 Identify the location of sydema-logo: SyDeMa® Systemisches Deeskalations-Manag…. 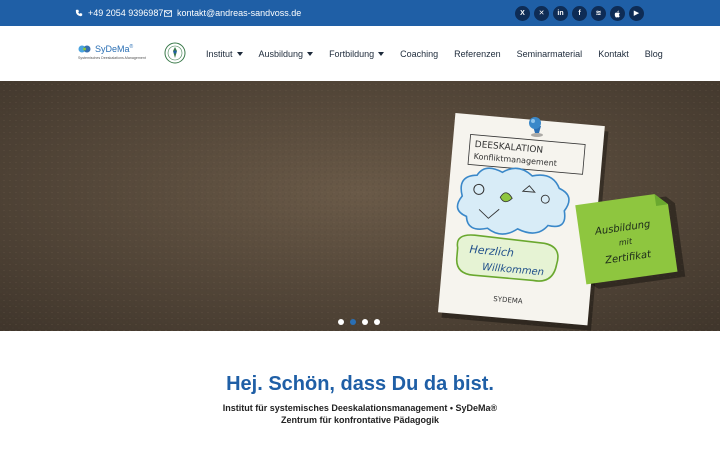
(119, 55).